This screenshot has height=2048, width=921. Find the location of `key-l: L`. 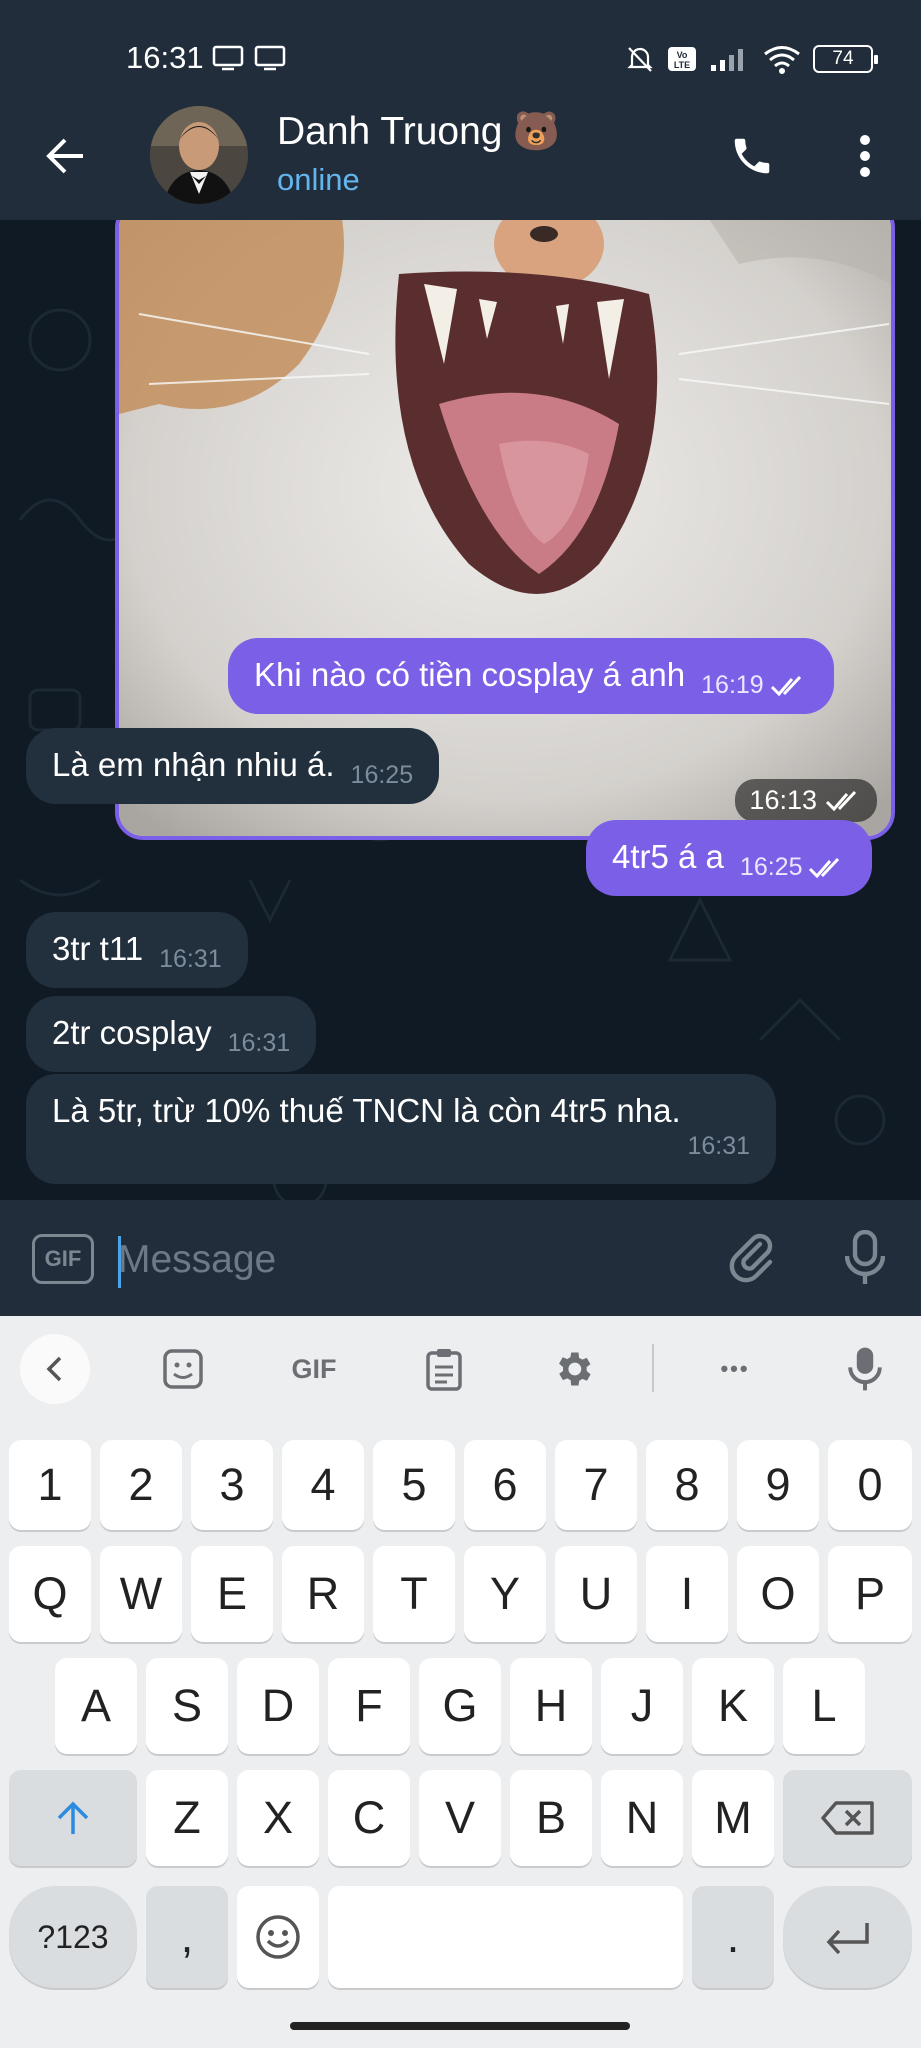

key-l: L is located at coordinates (824, 1706).